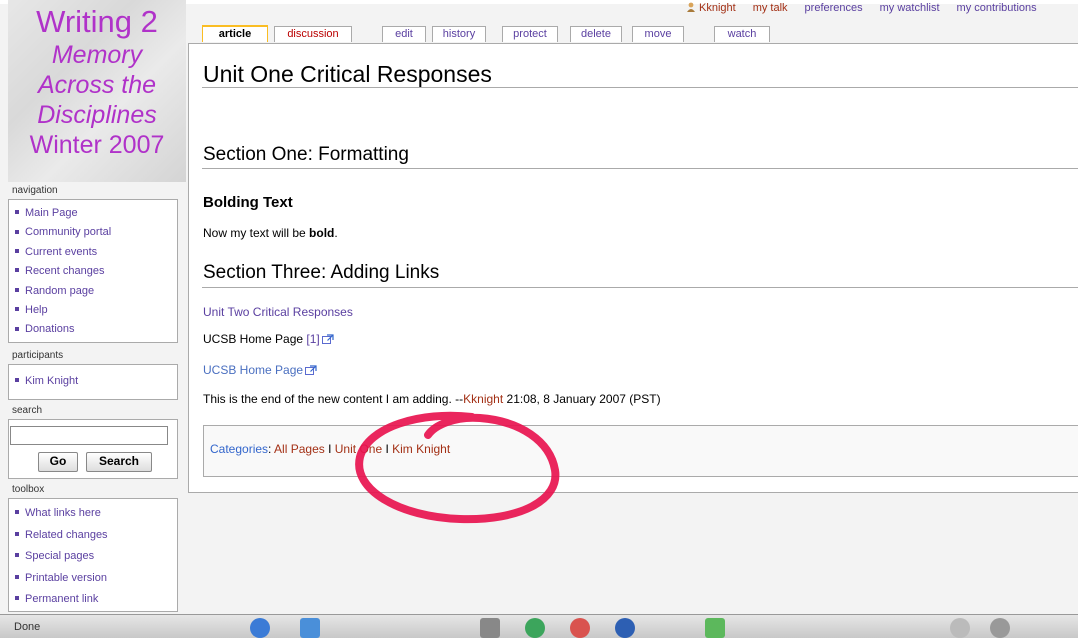 This screenshot has height=638, width=1078. Describe the element at coordinates (89, 435) in the screenshot. I see `search-input` at that location.